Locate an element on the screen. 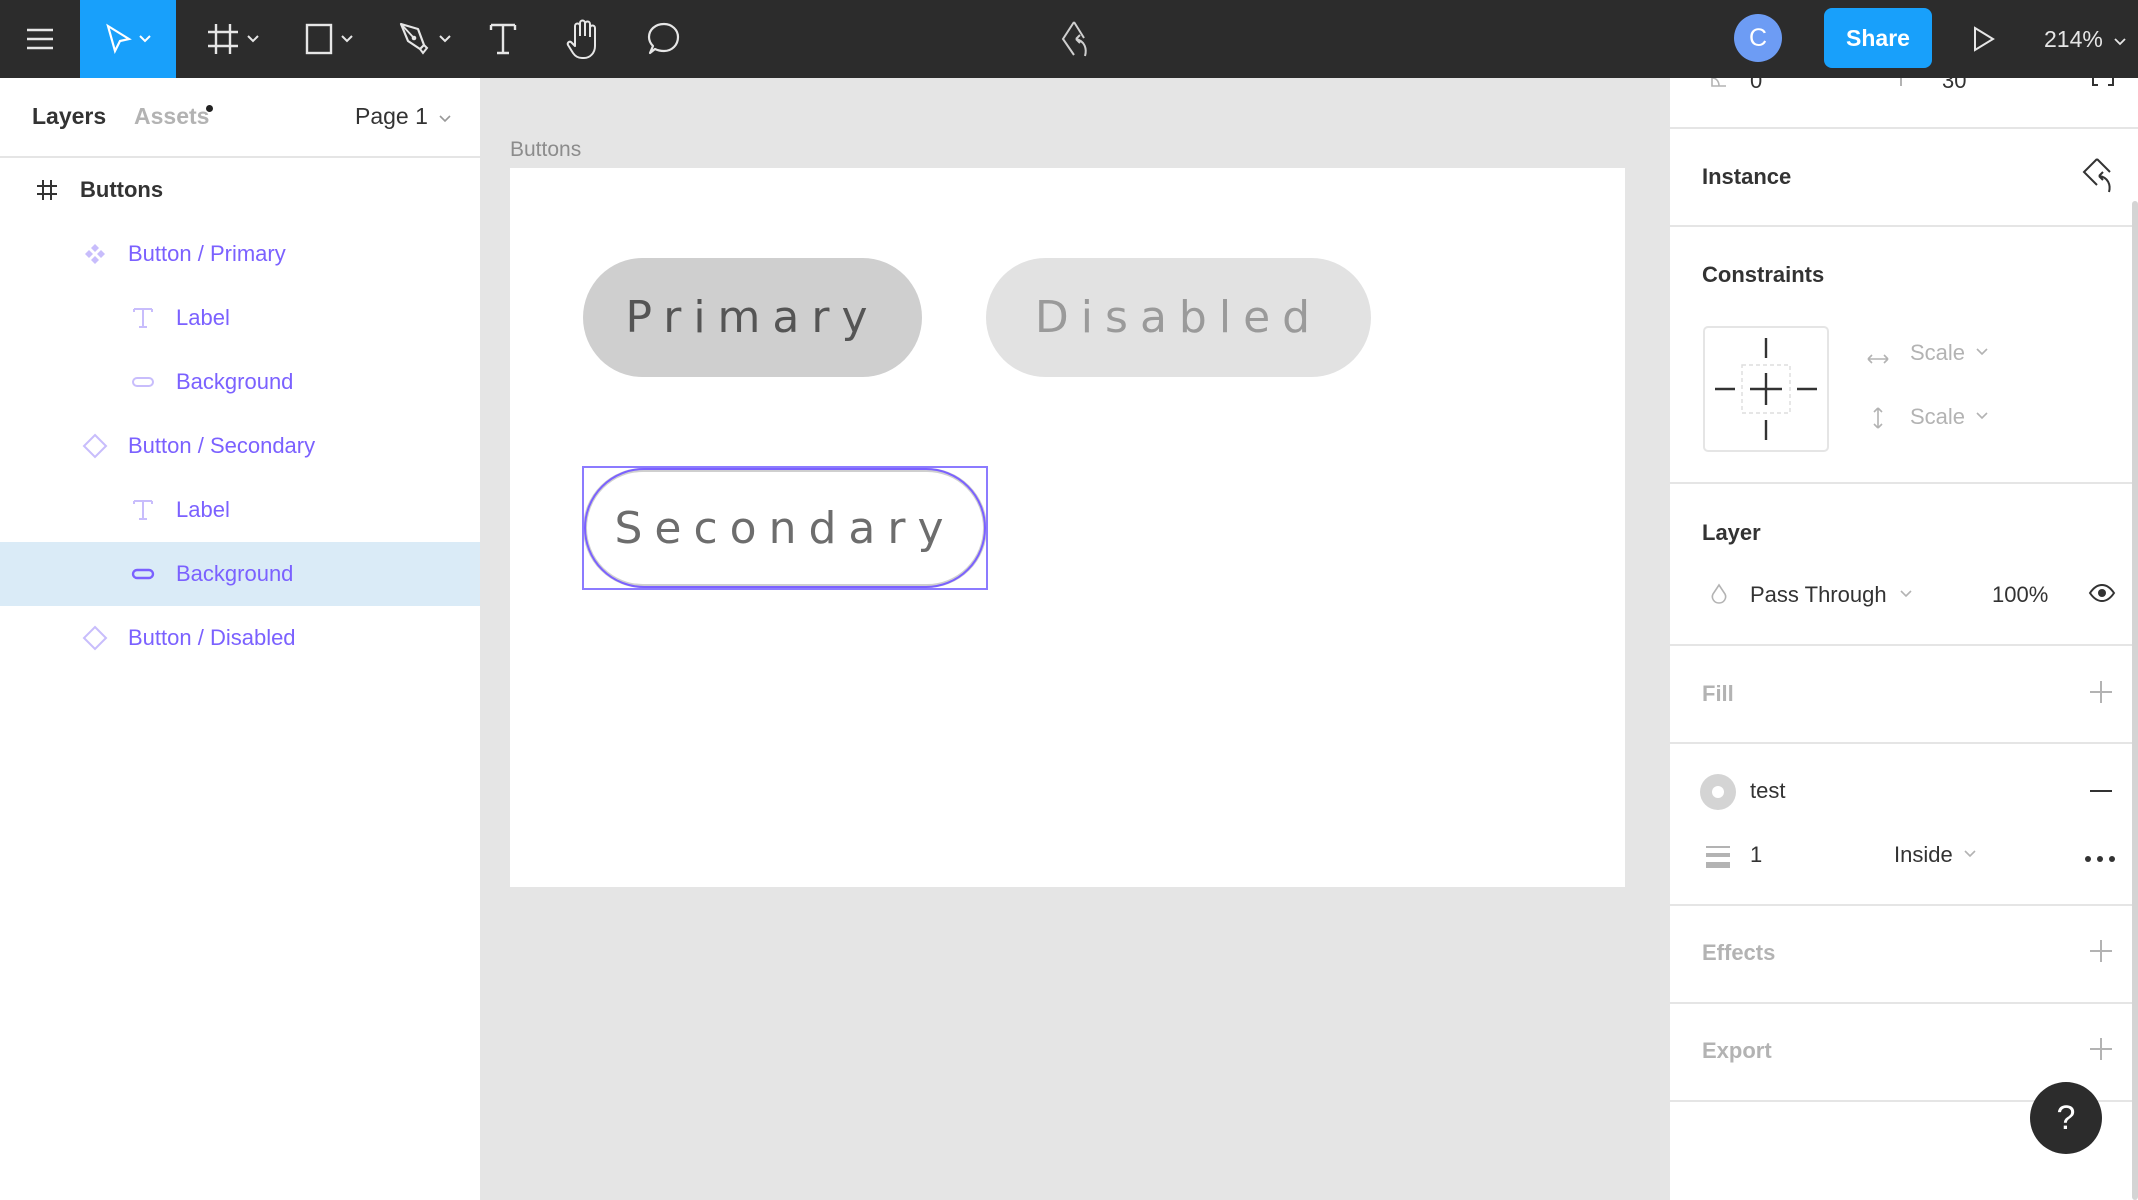 This screenshot has height=1200, width=2138. page-selector: Page 1 is located at coordinates (403, 116).